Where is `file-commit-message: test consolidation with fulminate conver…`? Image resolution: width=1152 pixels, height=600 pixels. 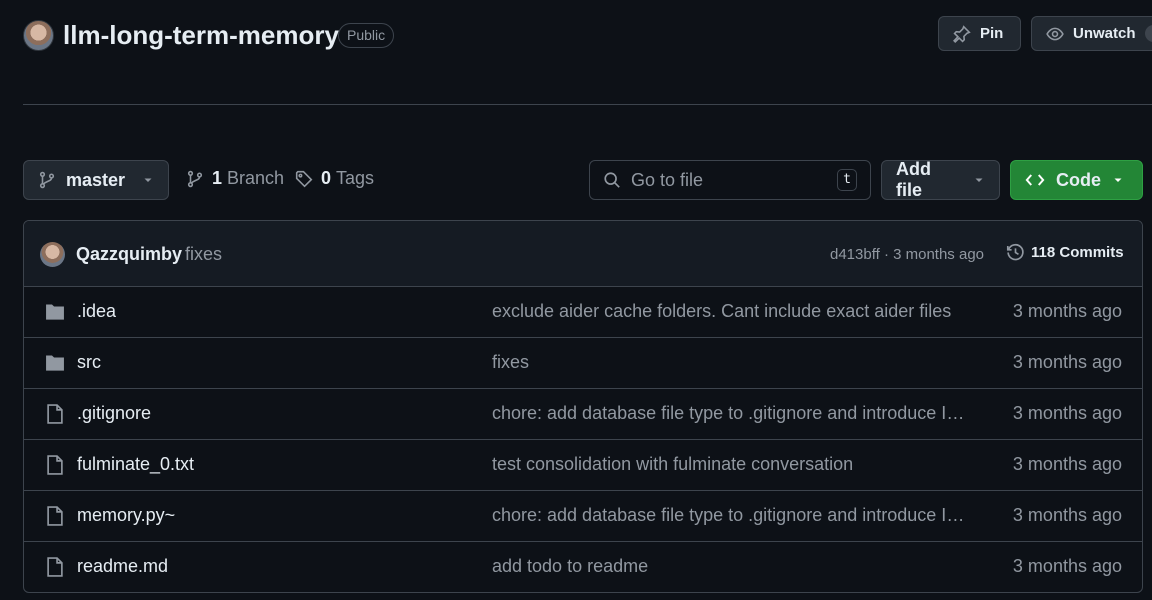
file-commit-message: test consolidation with fulminate conver… is located at coordinates (733, 464).